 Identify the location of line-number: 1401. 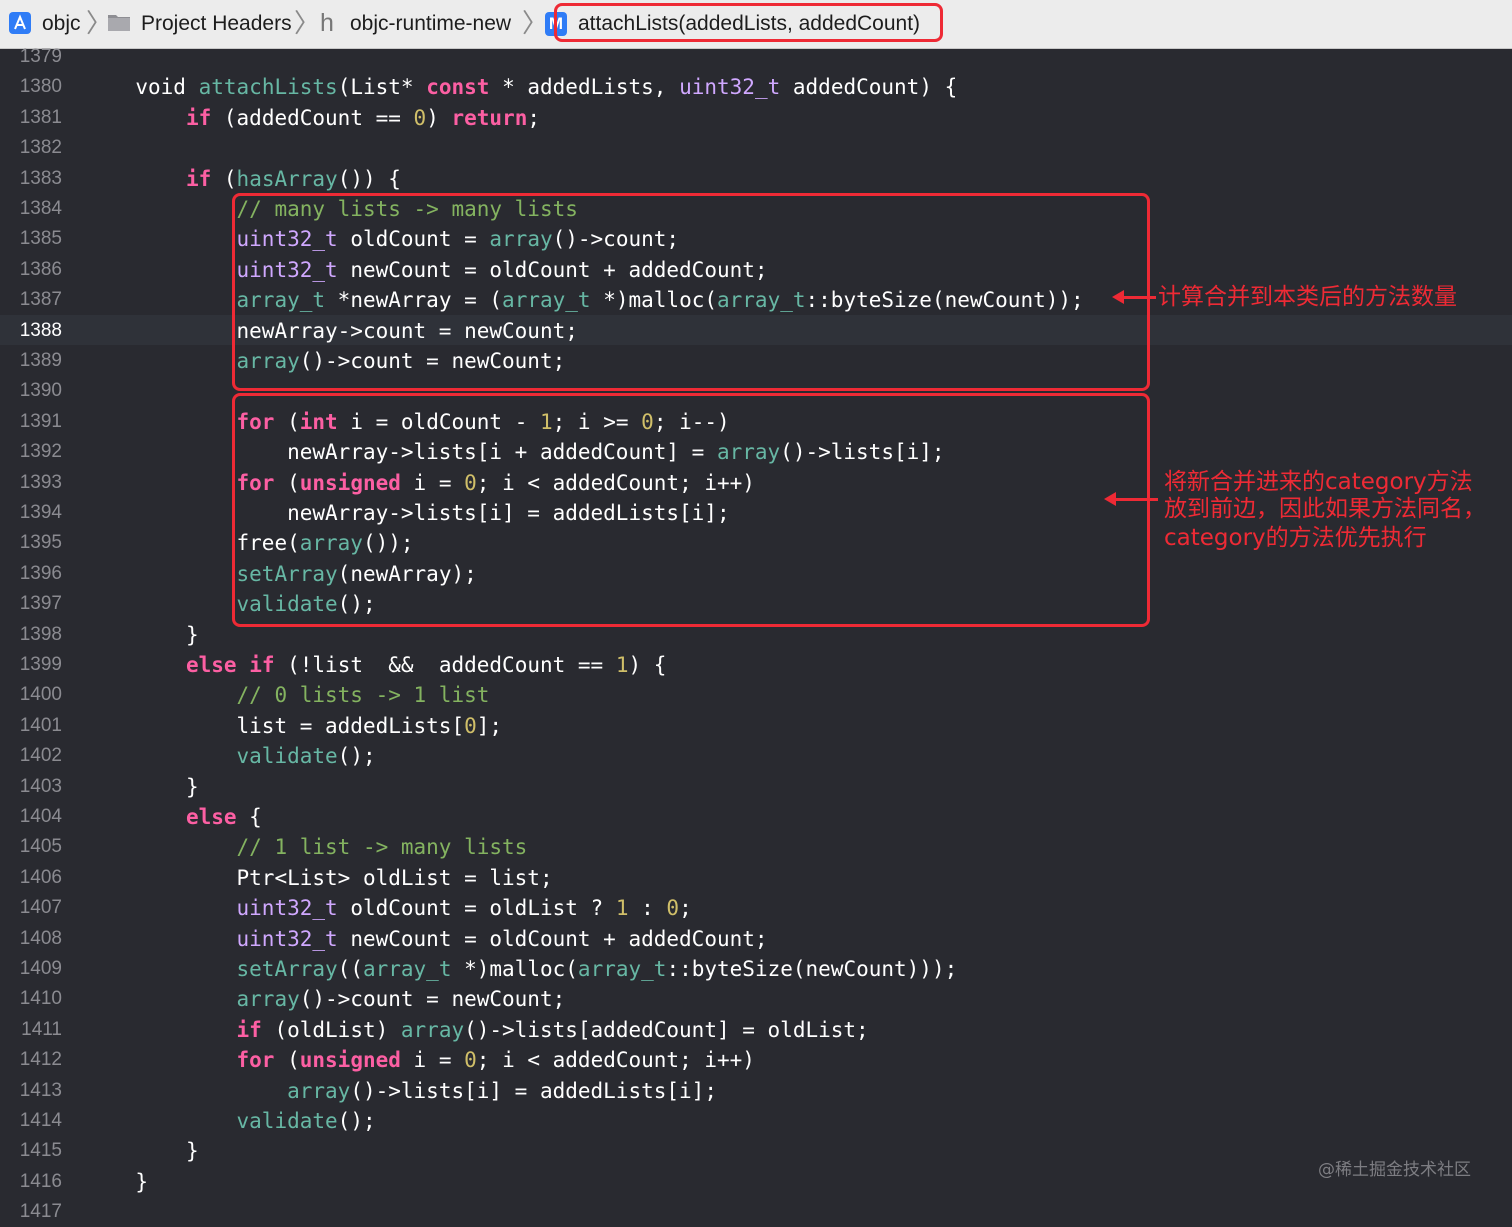
(40, 725).